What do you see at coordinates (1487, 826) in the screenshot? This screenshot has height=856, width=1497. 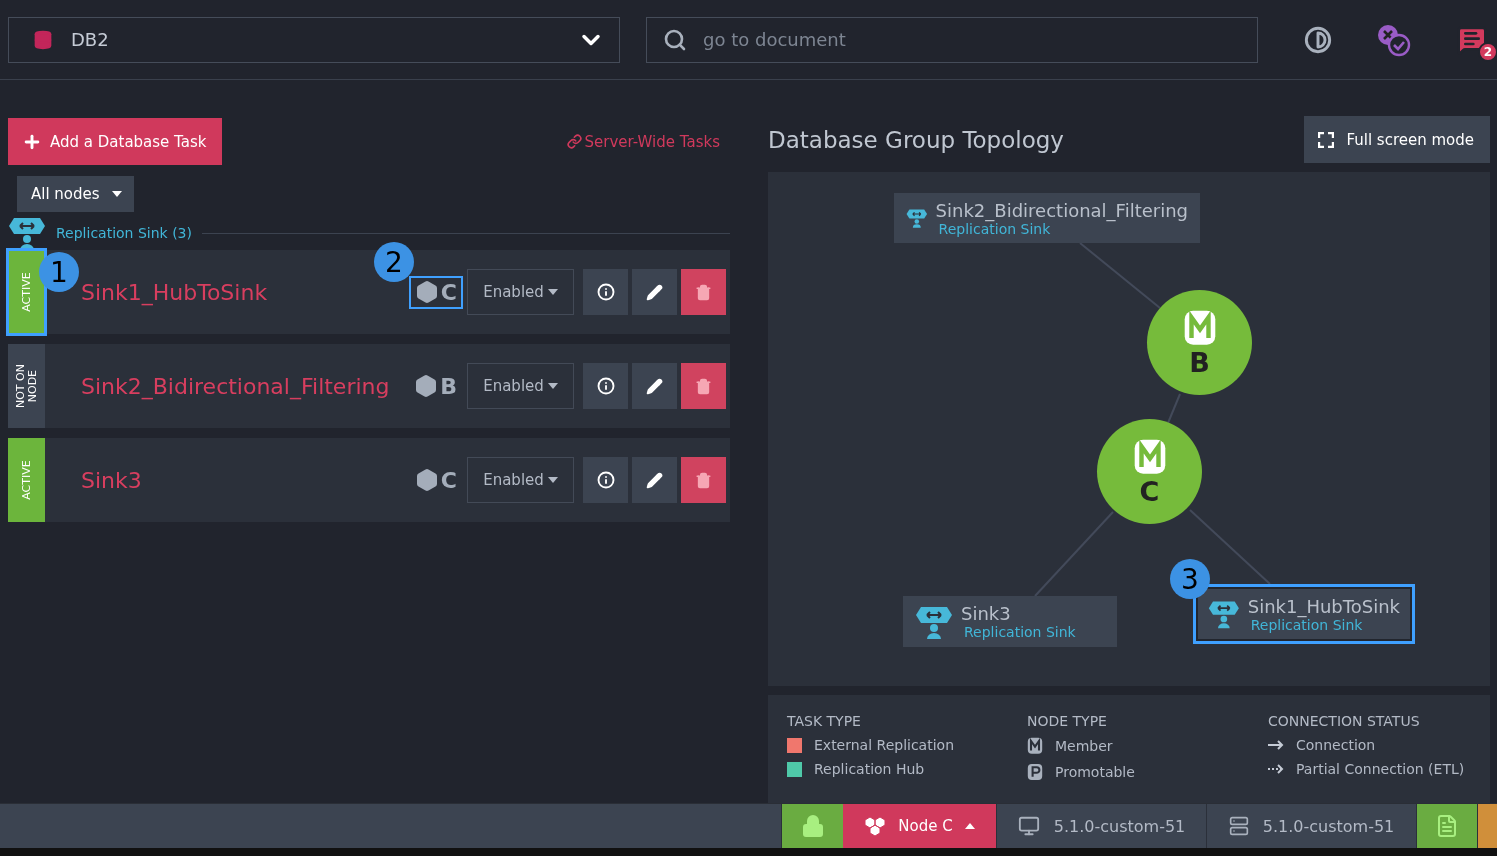 I see `status-block` at bounding box center [1487, 826].